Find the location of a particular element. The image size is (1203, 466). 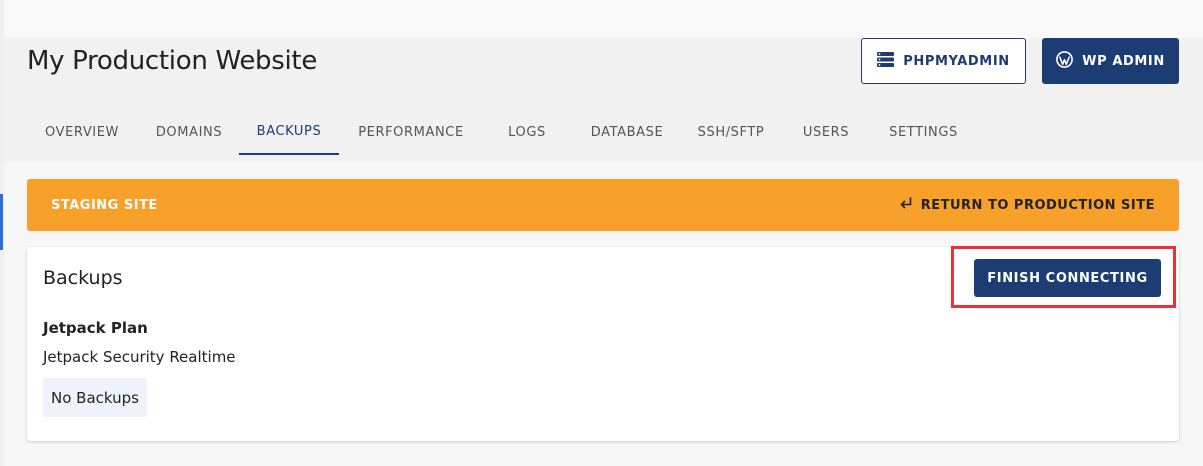

tab-domains: DOMAINS is located at coordinates (189, 132).